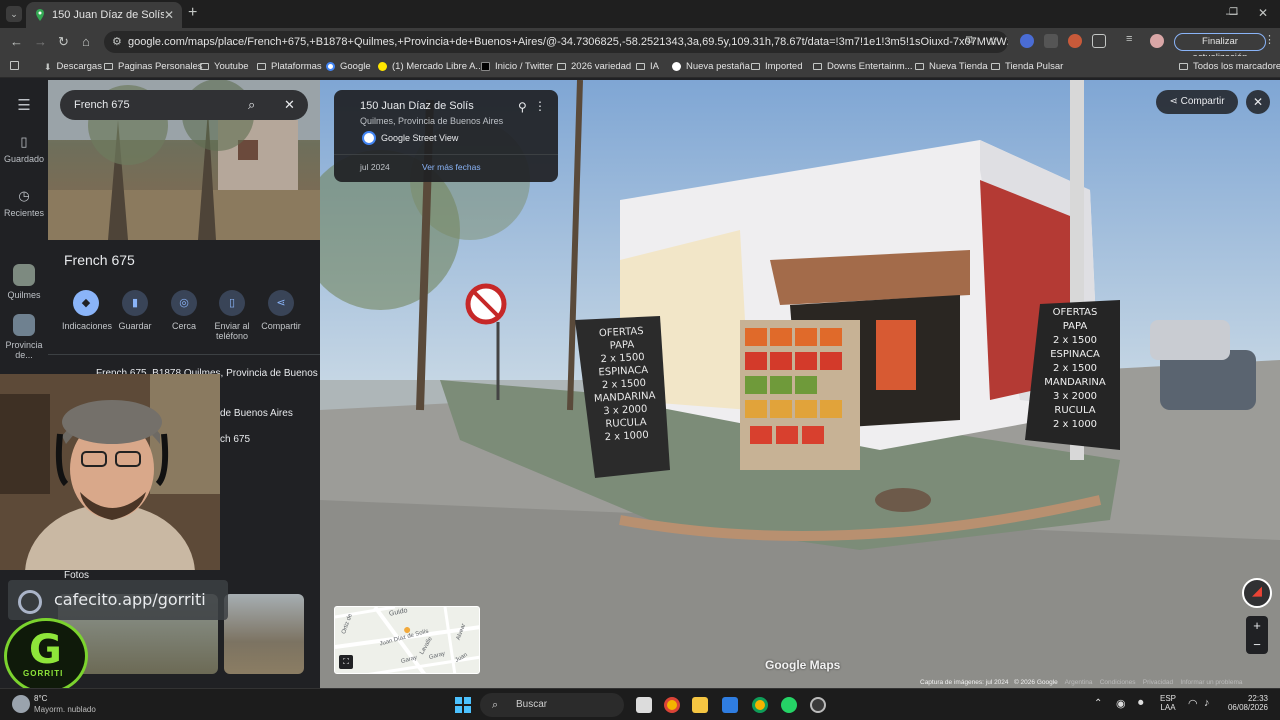 This screenshot has width=1280, height=720. I want to click on bookmark-folder: Youtube, so click(224, 66).